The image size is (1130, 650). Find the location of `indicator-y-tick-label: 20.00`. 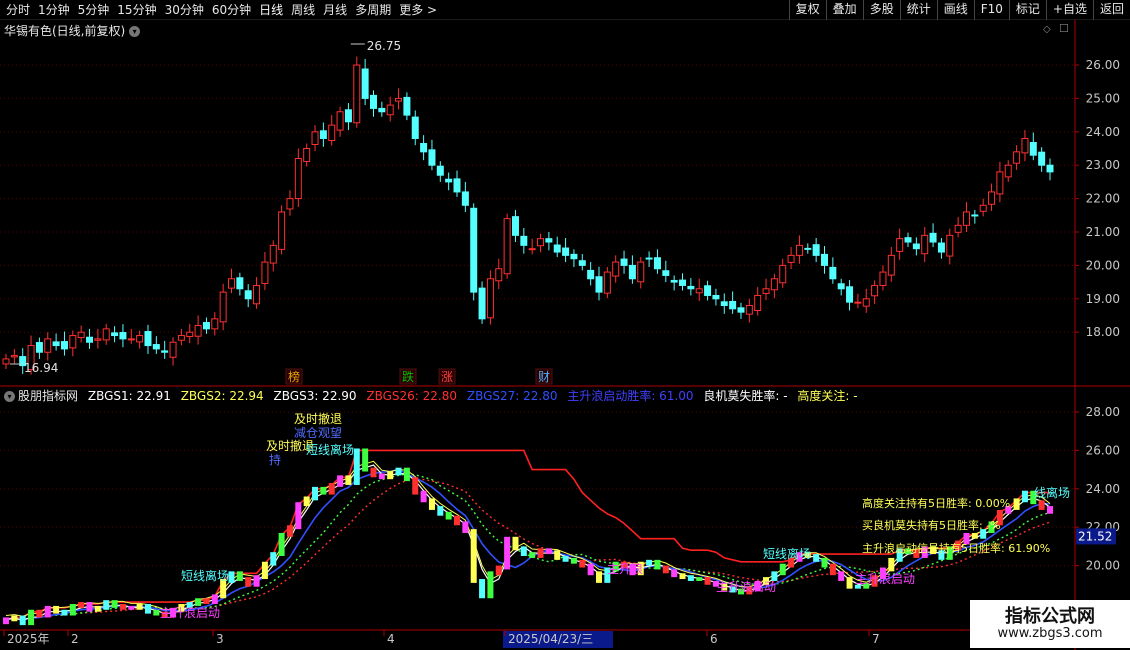

indicator-y-tick-label: 20.00 is located at coordinates (1103, 566).